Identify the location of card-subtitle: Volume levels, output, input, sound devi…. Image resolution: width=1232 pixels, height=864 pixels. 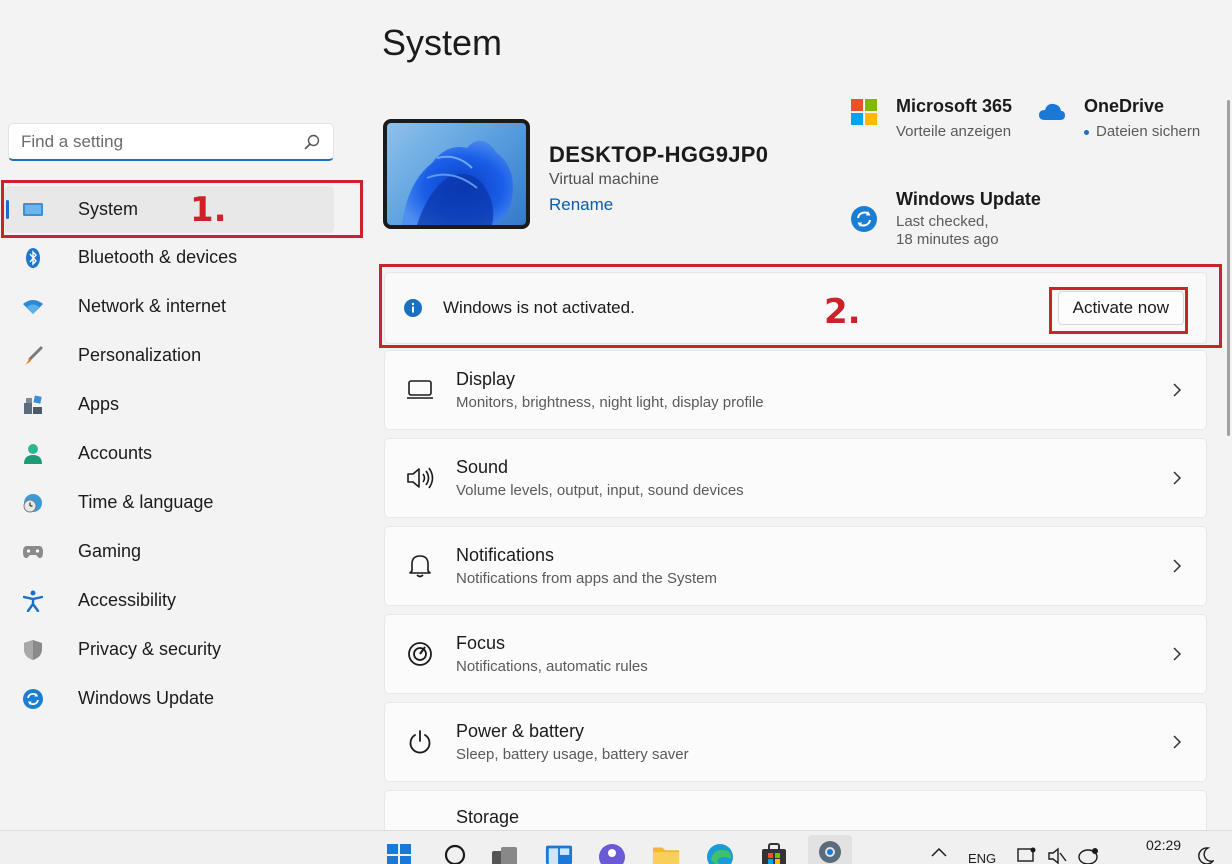
(600, 490).